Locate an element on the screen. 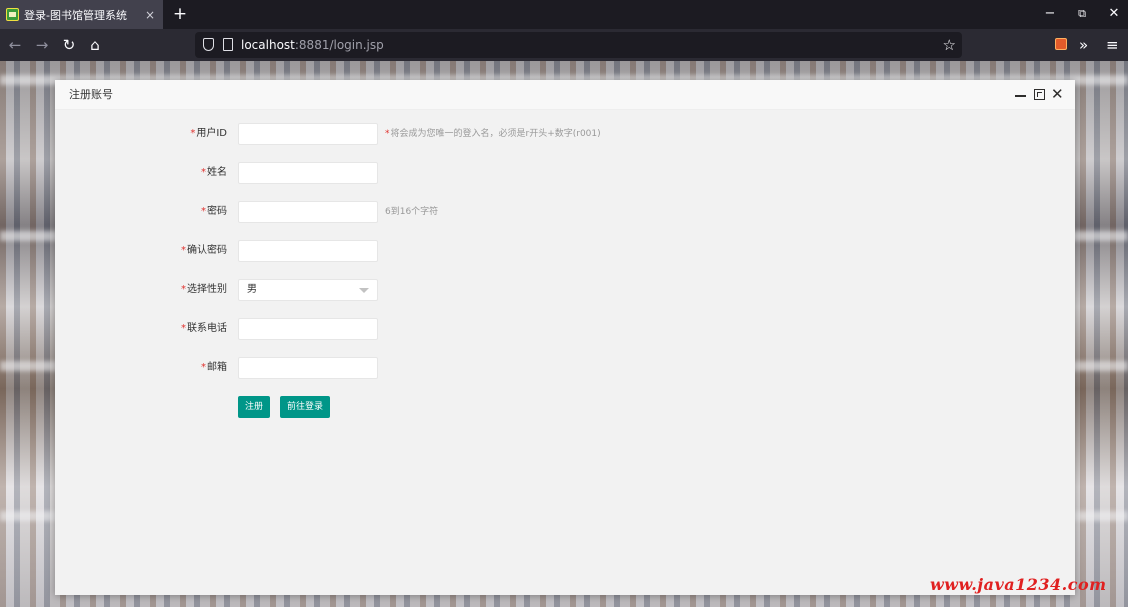  name-label: *姓名 is located at coordinates (214, 173).